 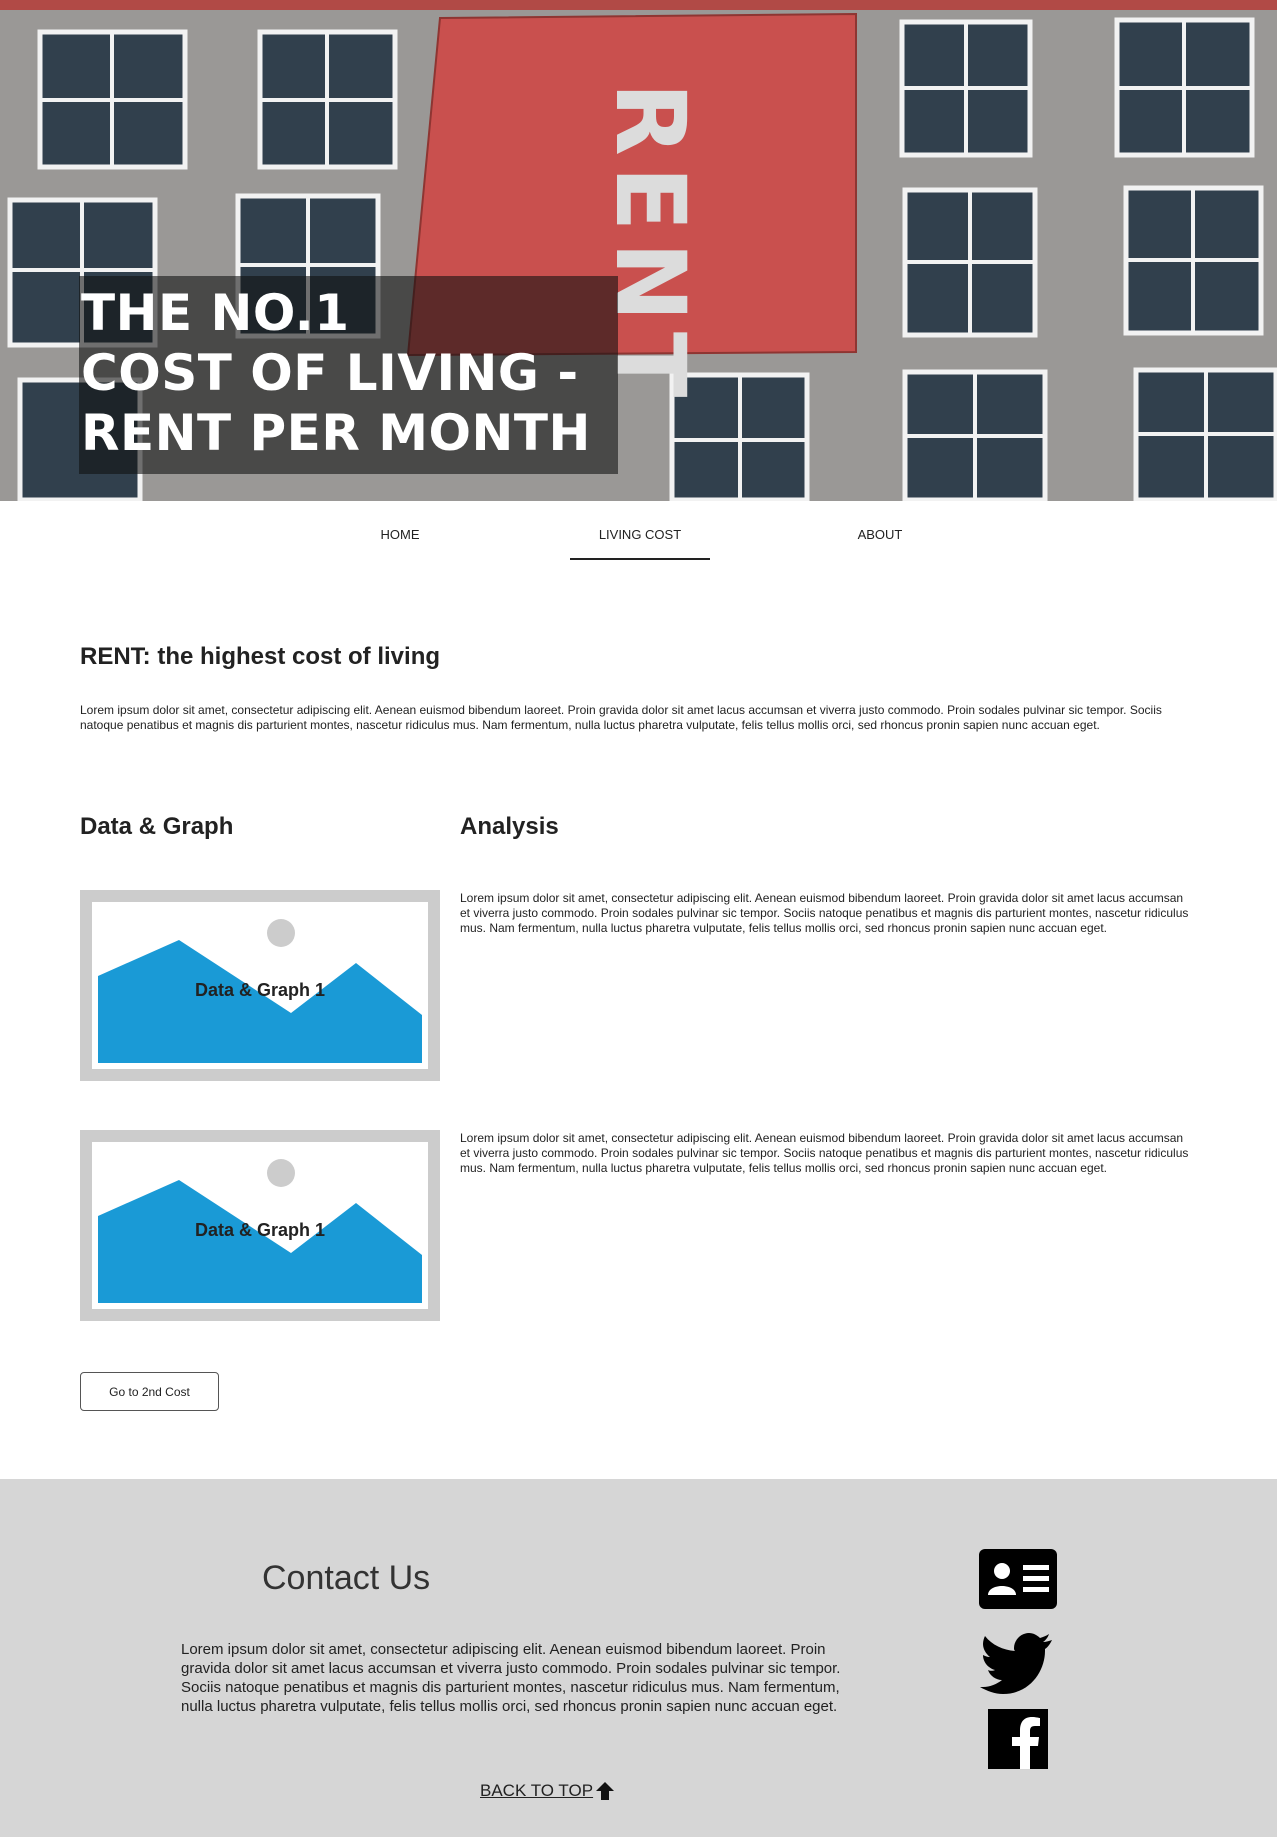 What do you see at coordinates (1017, 1664) in the screenshot?
I see `twitter-icon` at bounding box center [1017, 1664].